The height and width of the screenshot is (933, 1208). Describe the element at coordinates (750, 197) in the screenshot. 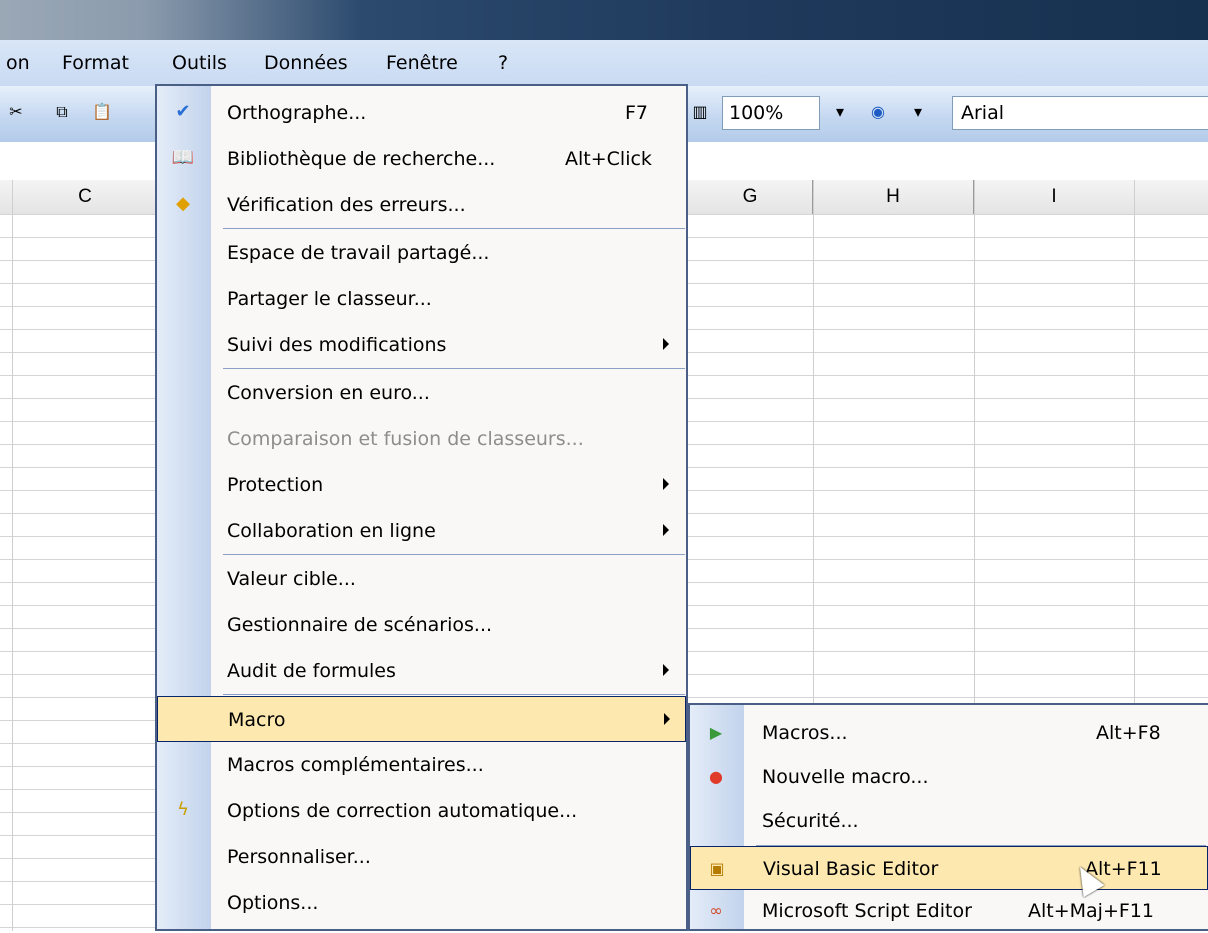

I see `column-header-g: G` at that location.